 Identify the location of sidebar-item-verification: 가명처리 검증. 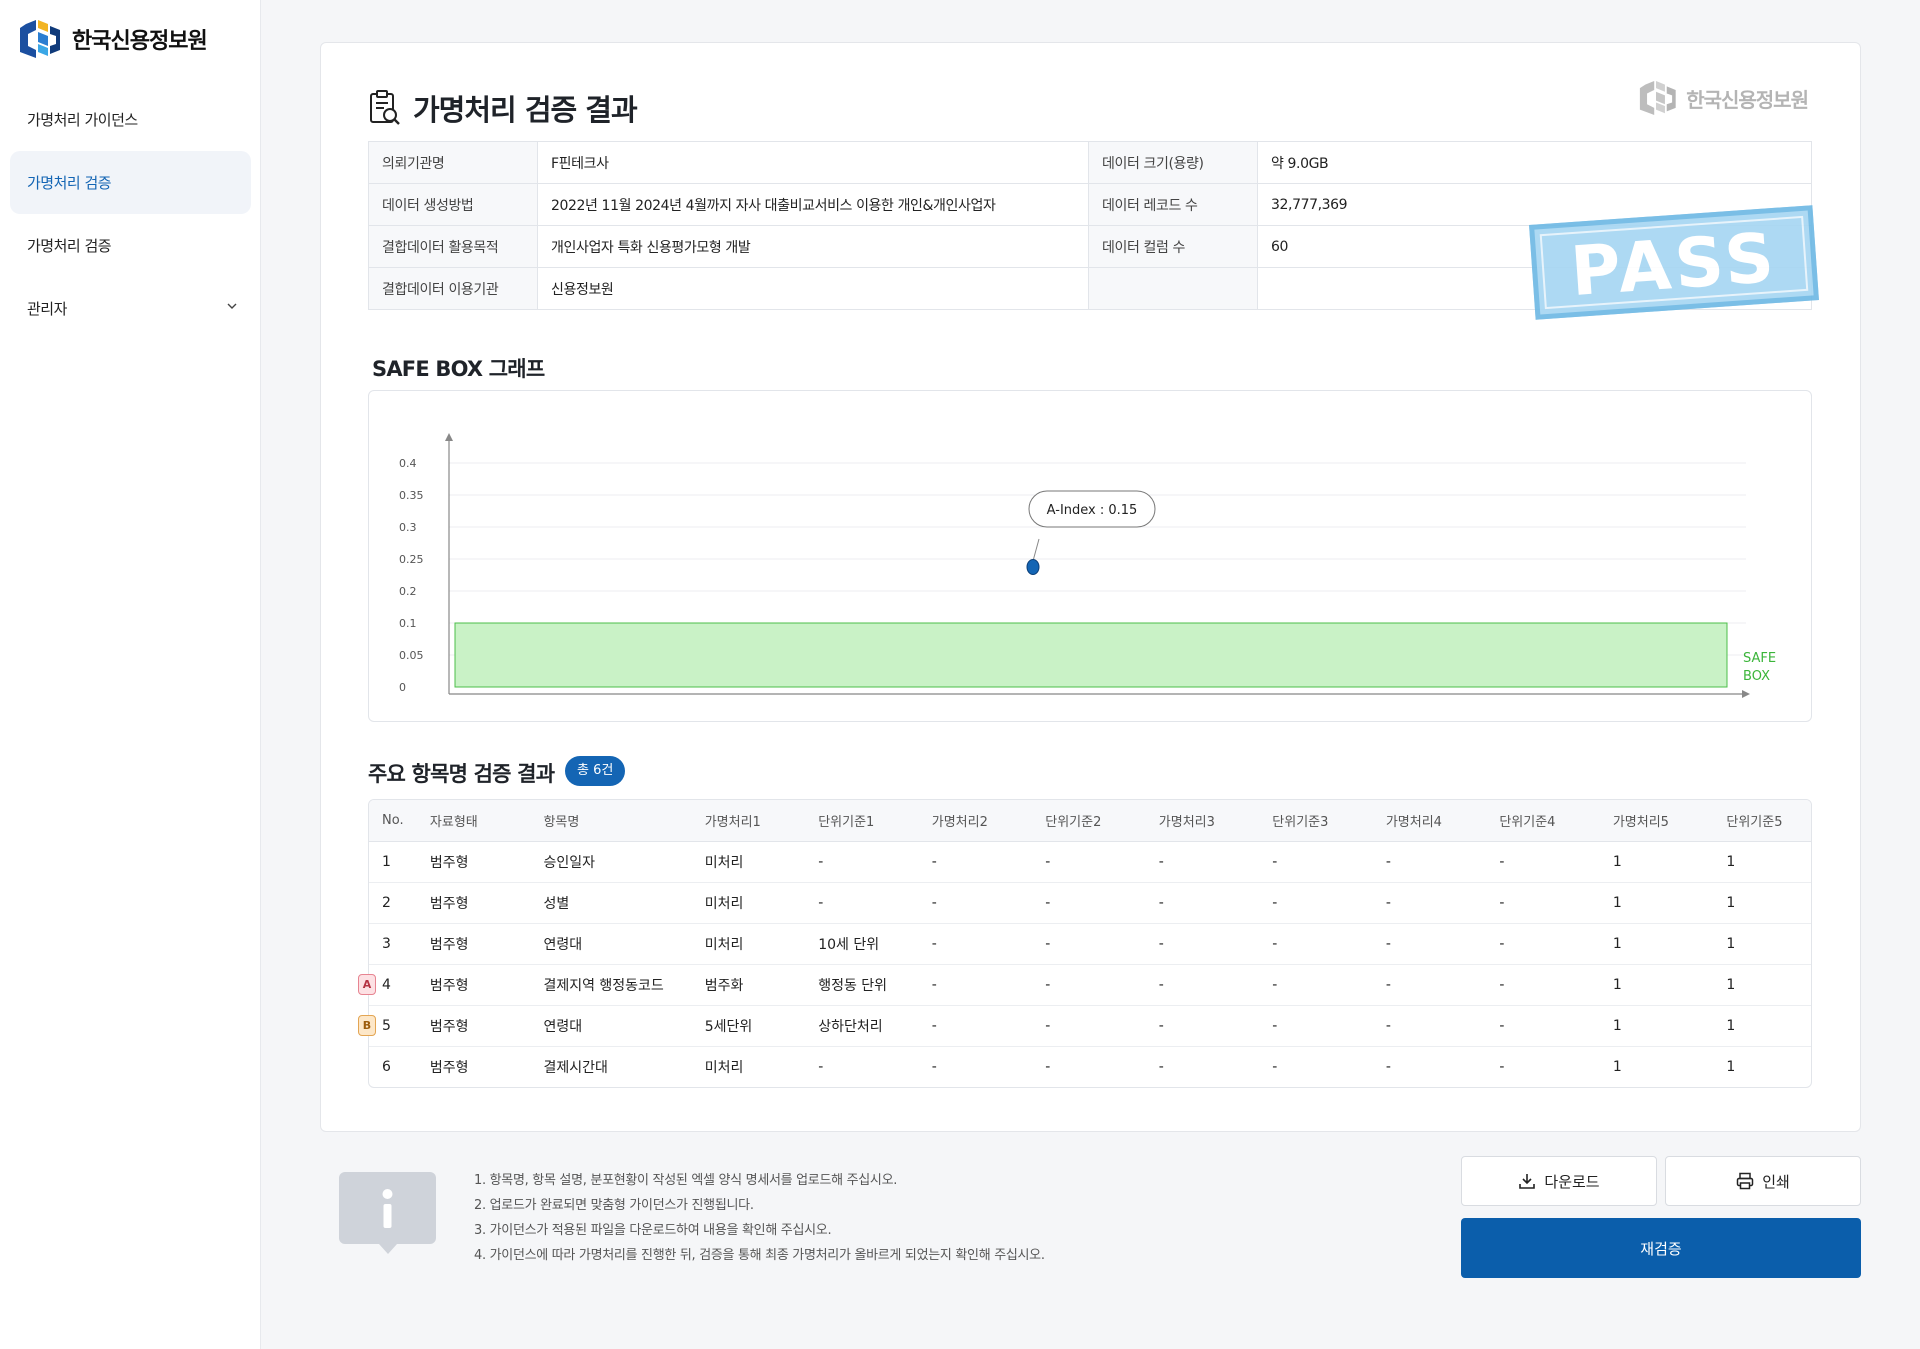
(130, 245).